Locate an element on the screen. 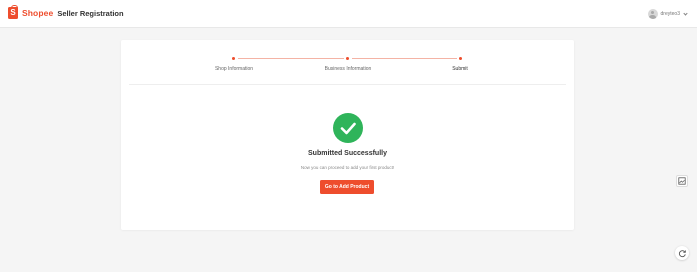 The width and height of the screenshot is (697, 272). divider is located at coordinates (347, 84).